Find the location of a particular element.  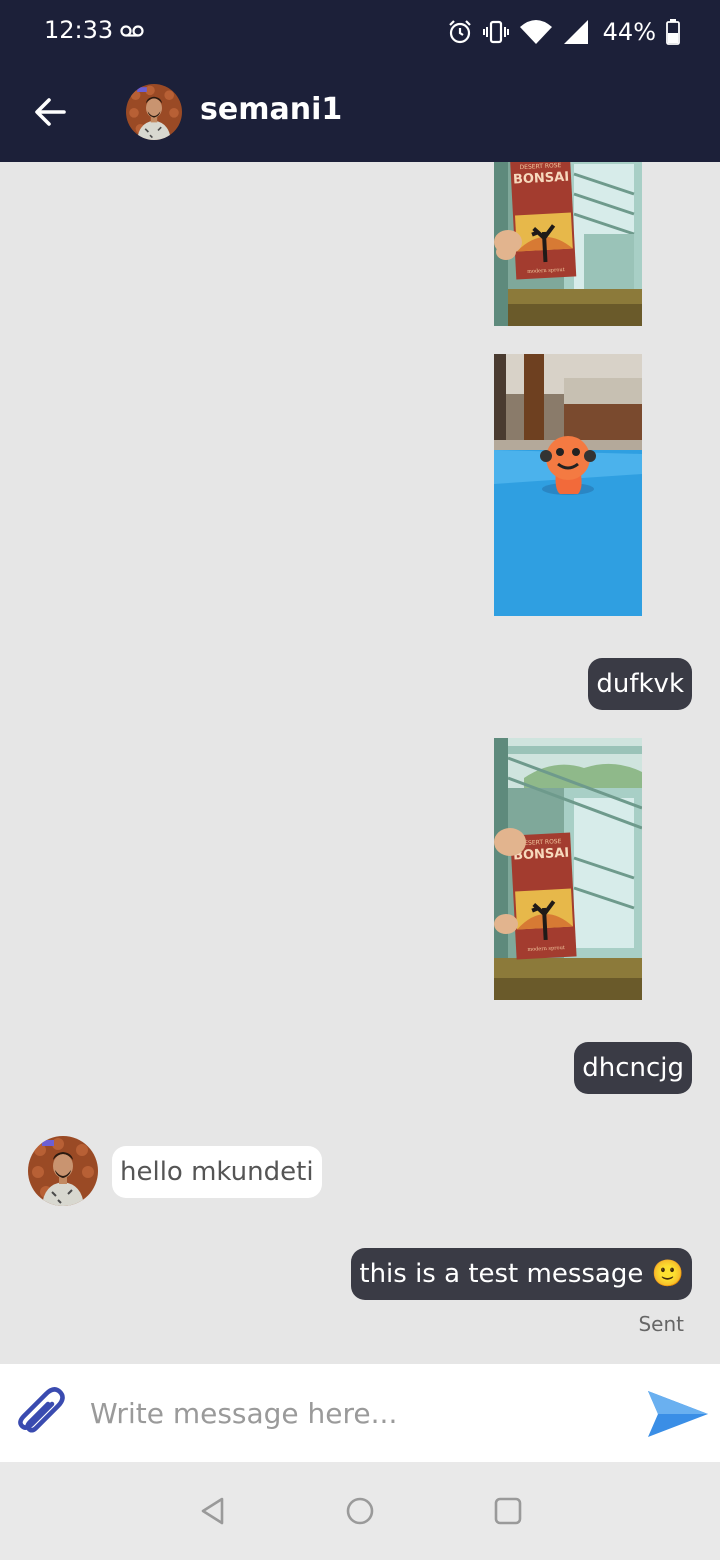

status-icons: 44% is located at coordinates (563, 32).